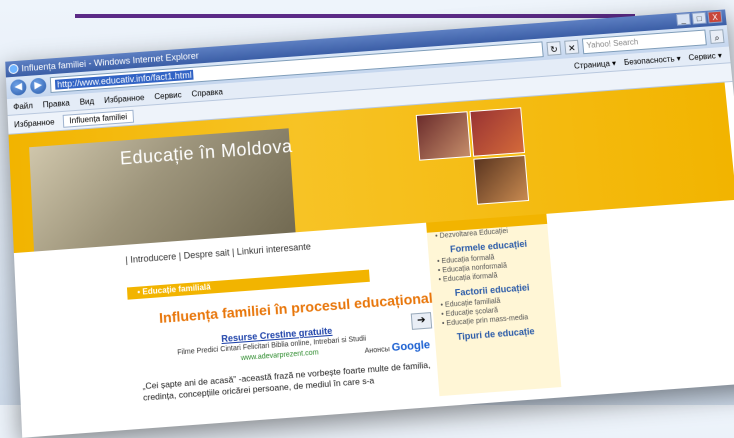 Image resolution: width=734 pixels, height=438 pixels. What do you see at coordinates (571, 47) in the screenshot?
I see `stop-icon: ✕` at bounding box center [571, 47].